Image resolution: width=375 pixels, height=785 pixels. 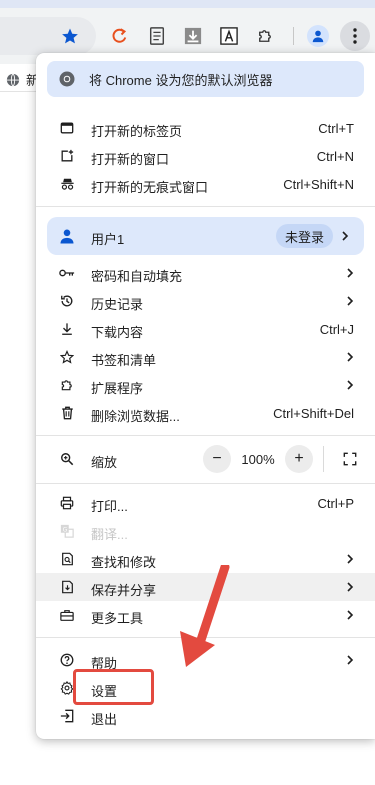 What do you see at coordinates (22, 79) in the screenshot?
I see `bookmark-item: 新` at bounding box center [22, 79].